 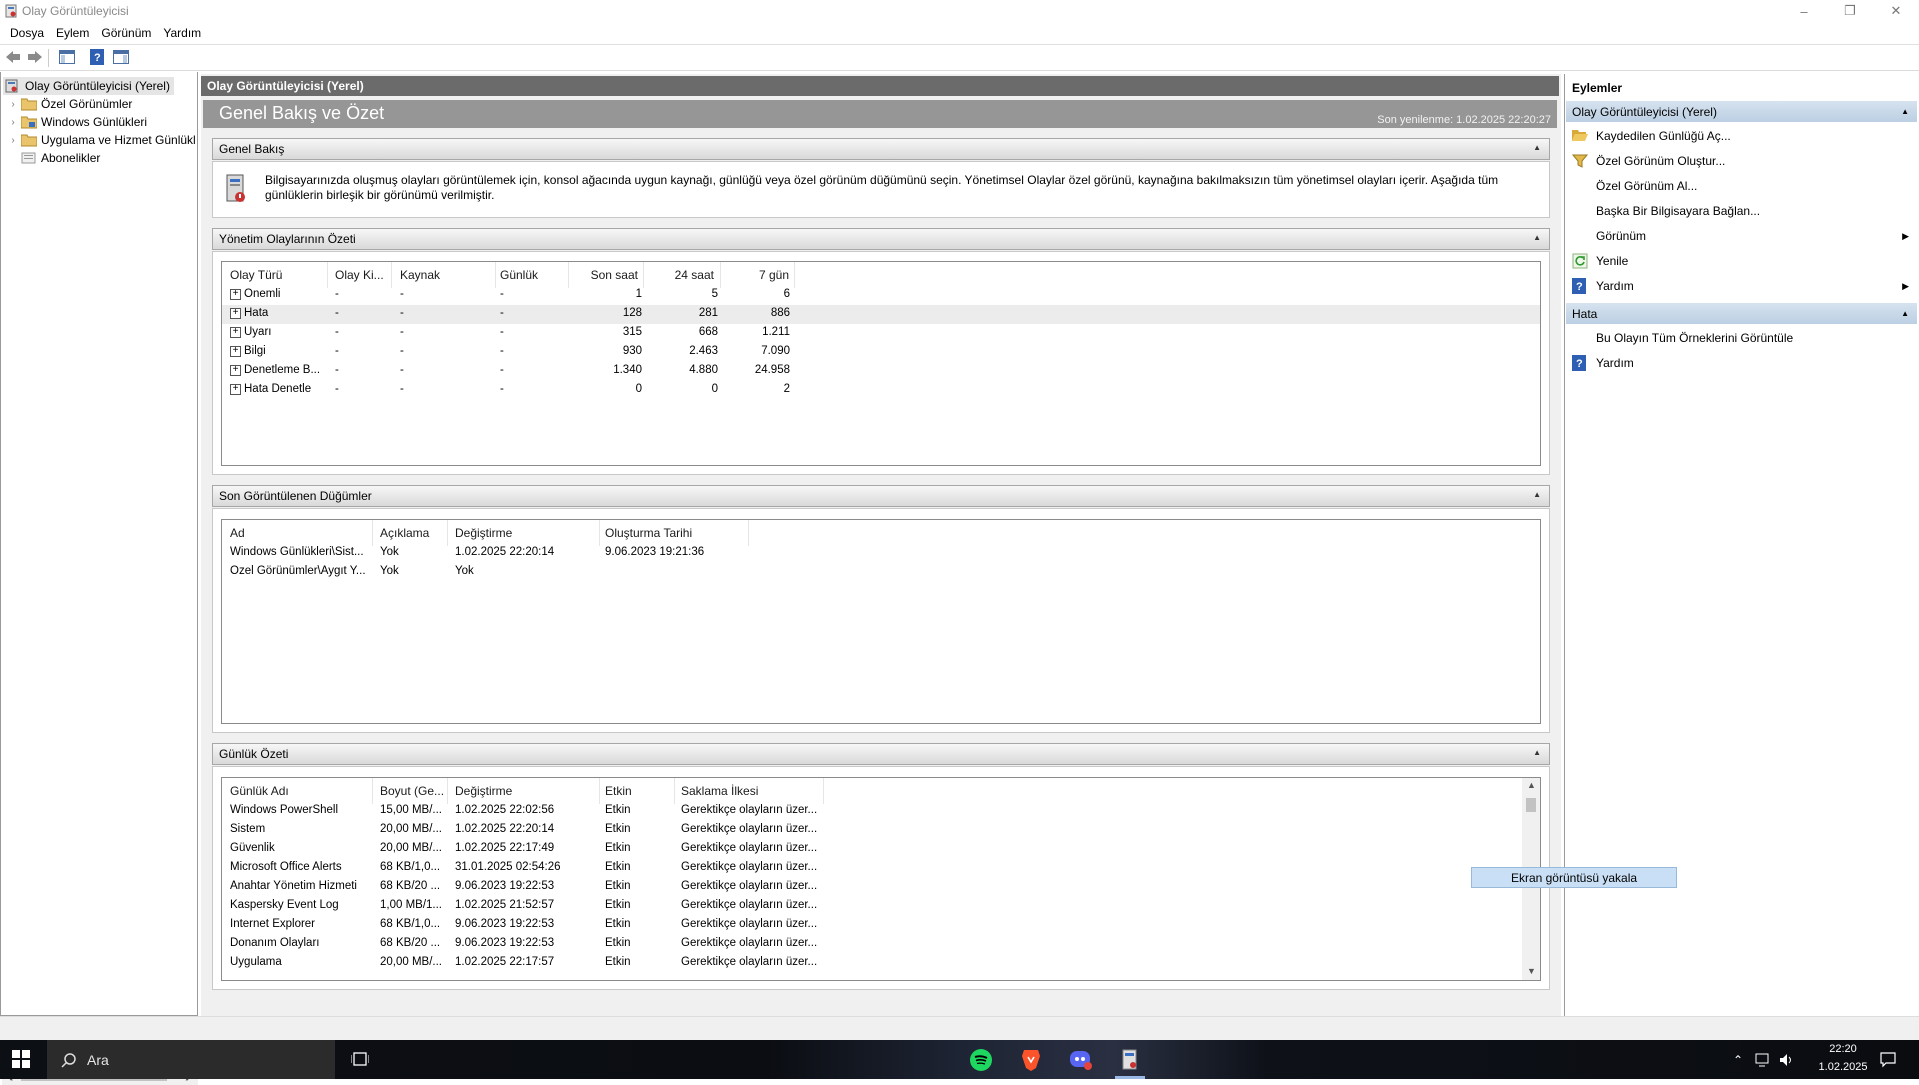 What do you see at coordinates (1738, 1060) in the screenshot?
I see `show-hidden-icons-icon: ⌃` at bounding box center [1738, 1060].